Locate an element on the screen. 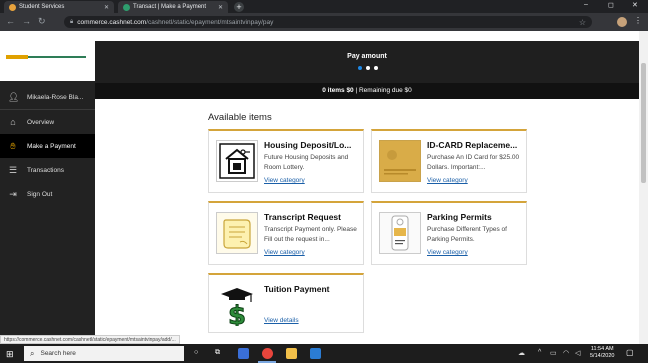 The height and width of the screenshot is (363, 648). pay-amount-label: Pay amount is located at coordinates (367, 56).